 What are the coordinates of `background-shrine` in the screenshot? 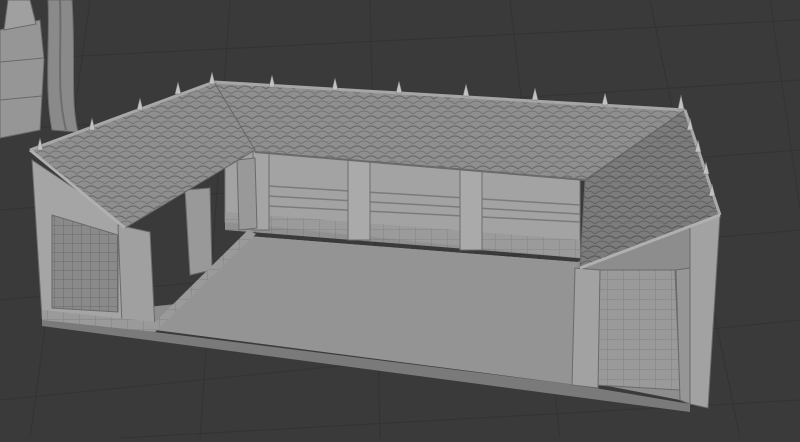 It's located at (22, 69).